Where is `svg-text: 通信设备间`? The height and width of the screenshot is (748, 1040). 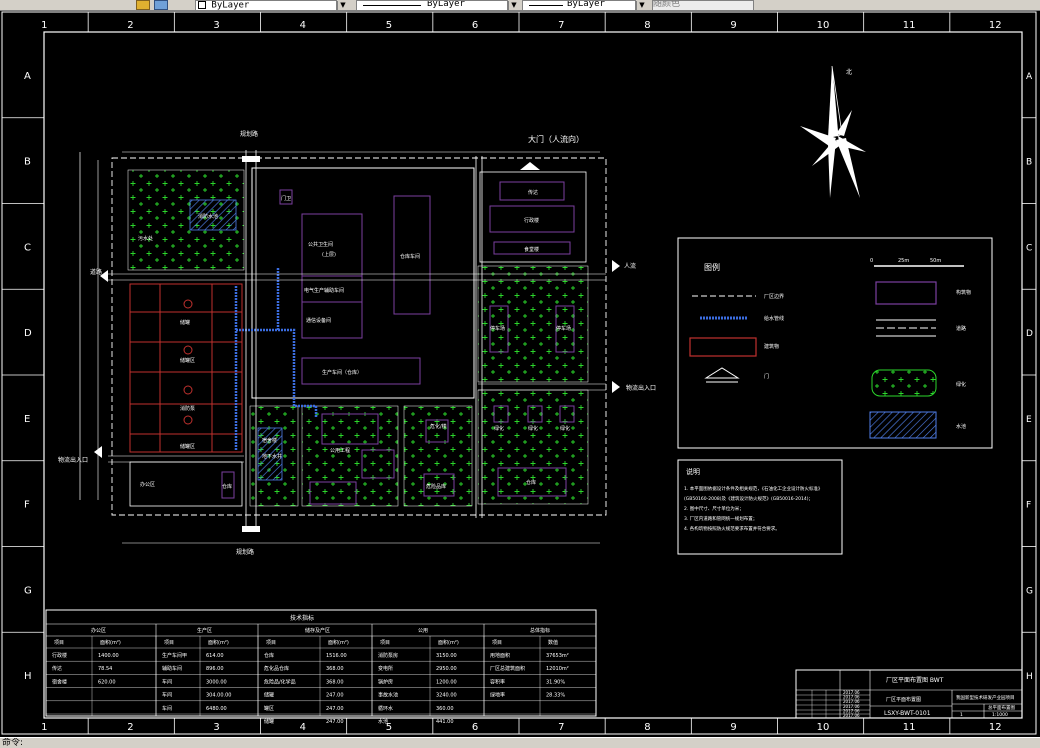 svg-text: 通信设备间 is located at coordinates (318, 320).